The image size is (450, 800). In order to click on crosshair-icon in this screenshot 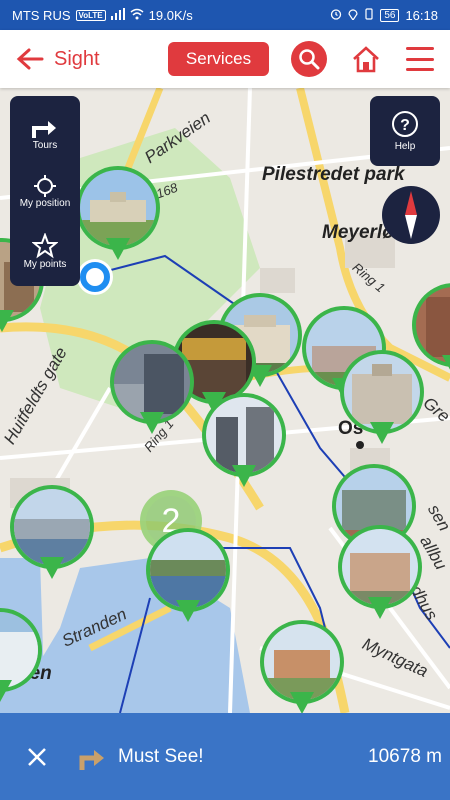, I will do `click(45, 185)`.